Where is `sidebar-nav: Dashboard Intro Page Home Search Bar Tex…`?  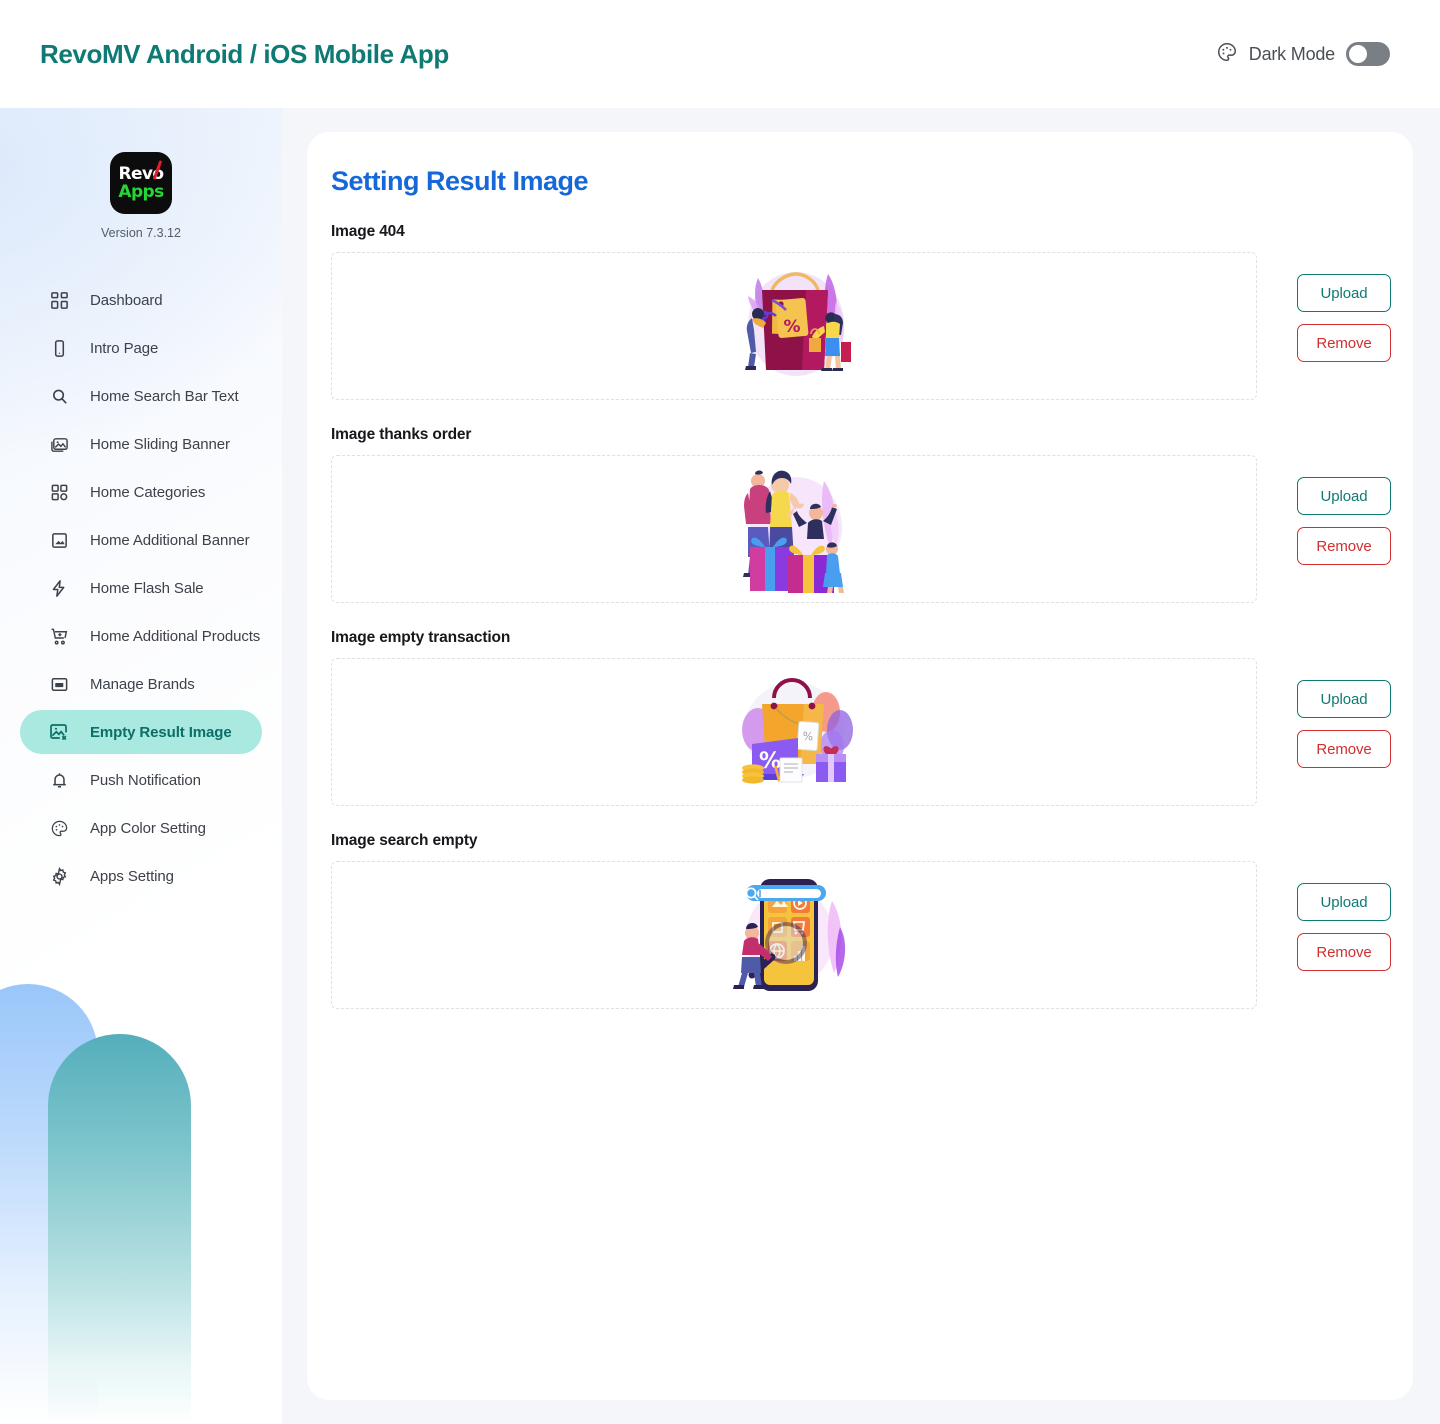
sidebar-nav: Dashboard Intro Page Home Search Bar Tex… is located at coordinates (141, 588).